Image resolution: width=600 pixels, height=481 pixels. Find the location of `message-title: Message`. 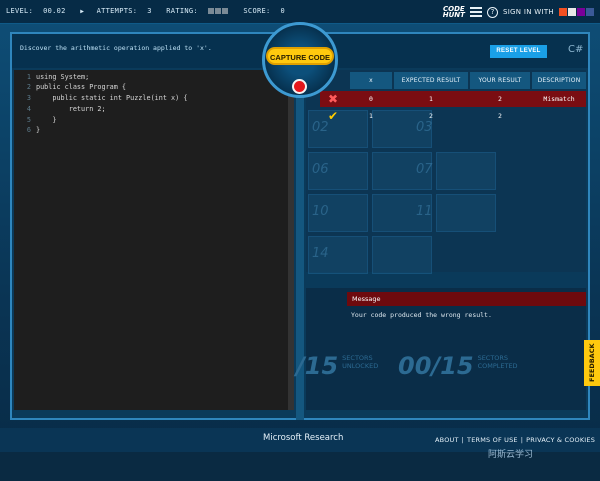

message-title: Message is located at coordinates (466, 299).